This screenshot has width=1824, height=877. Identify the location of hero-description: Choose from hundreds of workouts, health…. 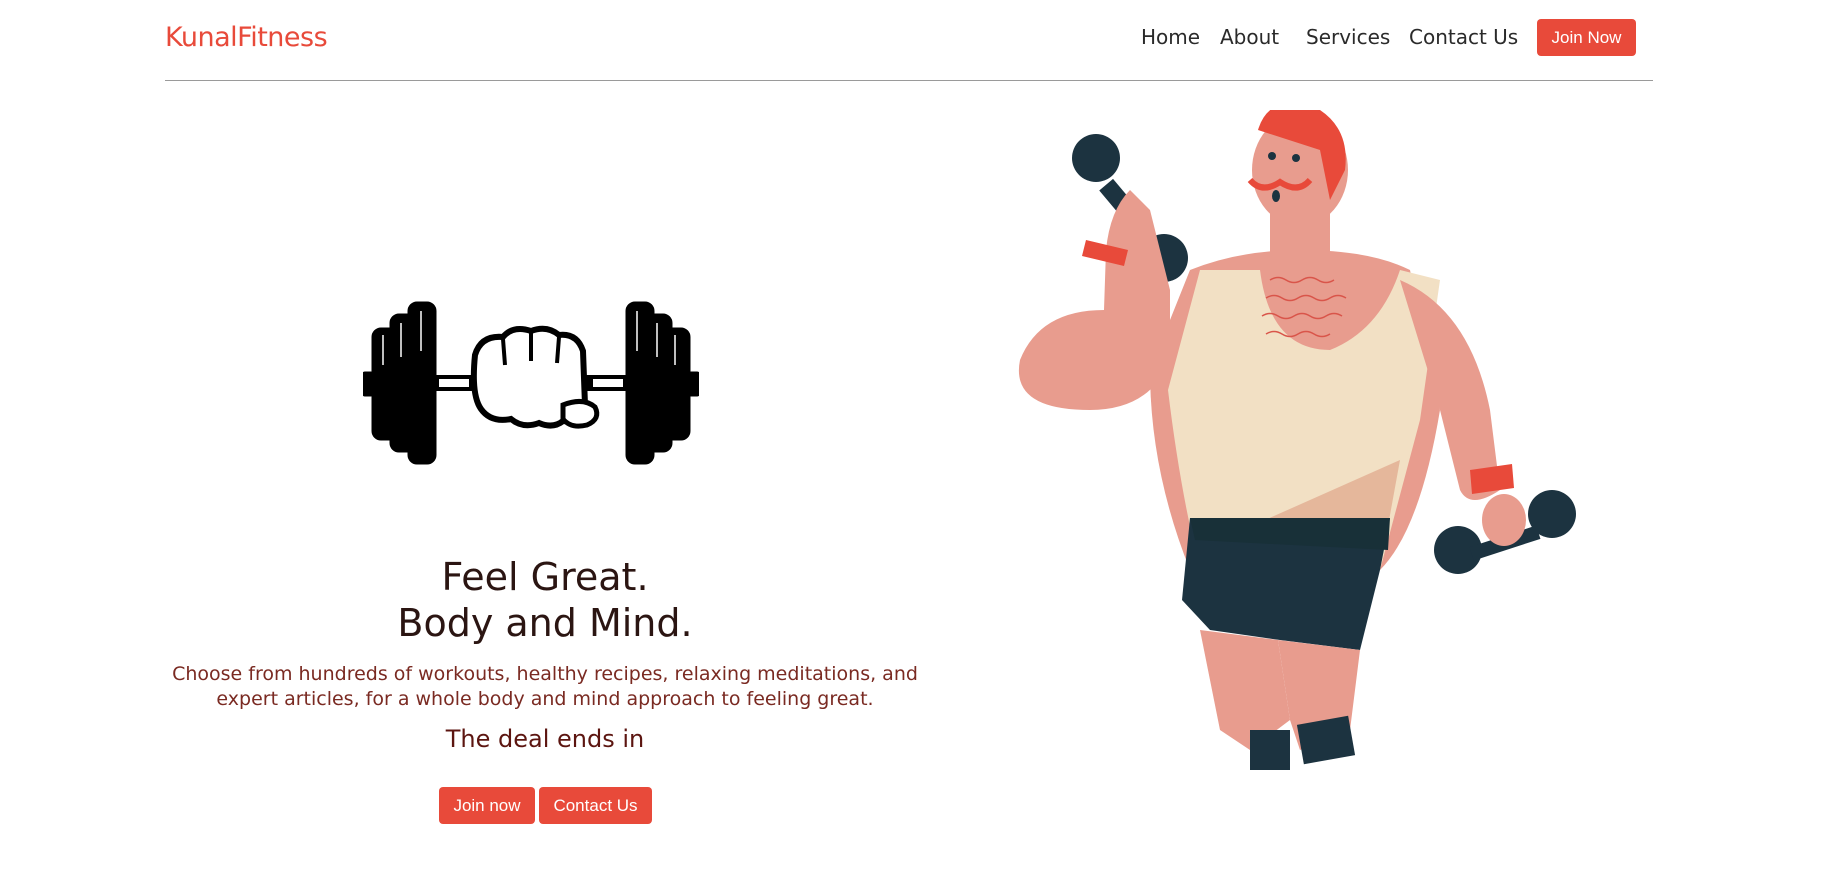
(545, 686).